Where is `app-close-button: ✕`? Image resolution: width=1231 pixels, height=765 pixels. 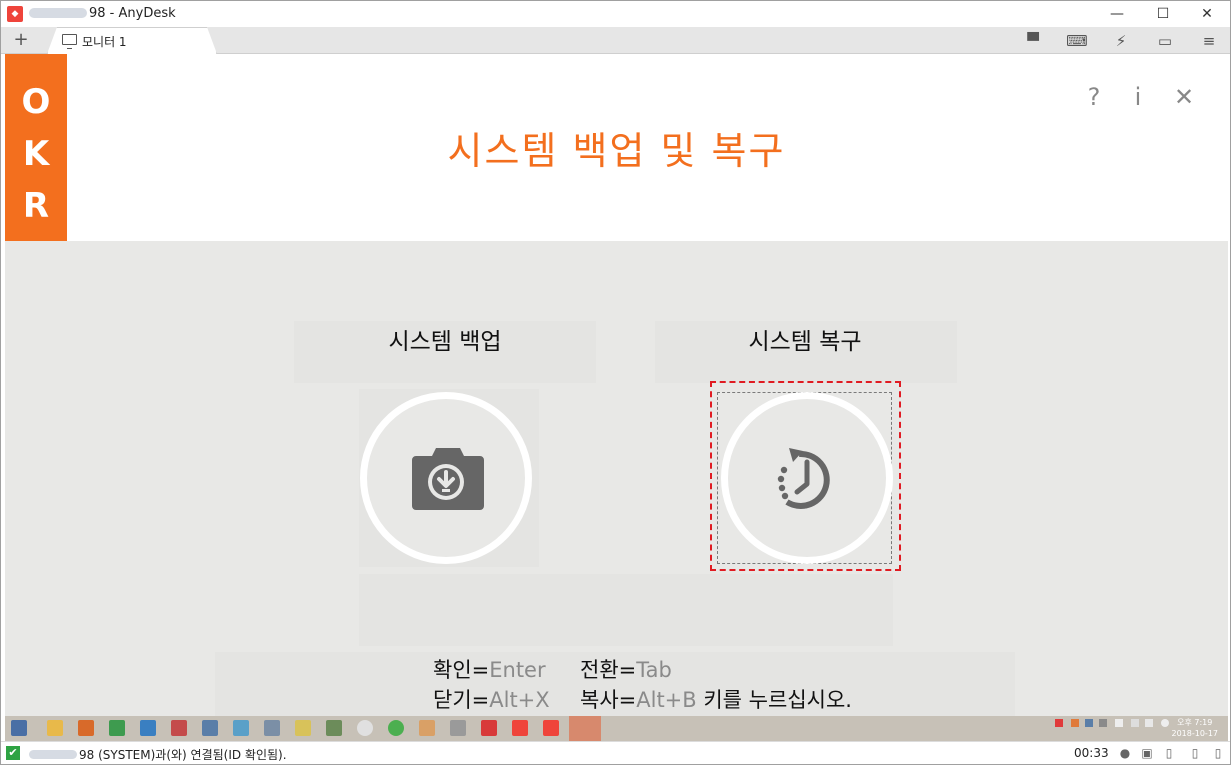
app-close-button: ✕ is located at coordinates (1184, 97).